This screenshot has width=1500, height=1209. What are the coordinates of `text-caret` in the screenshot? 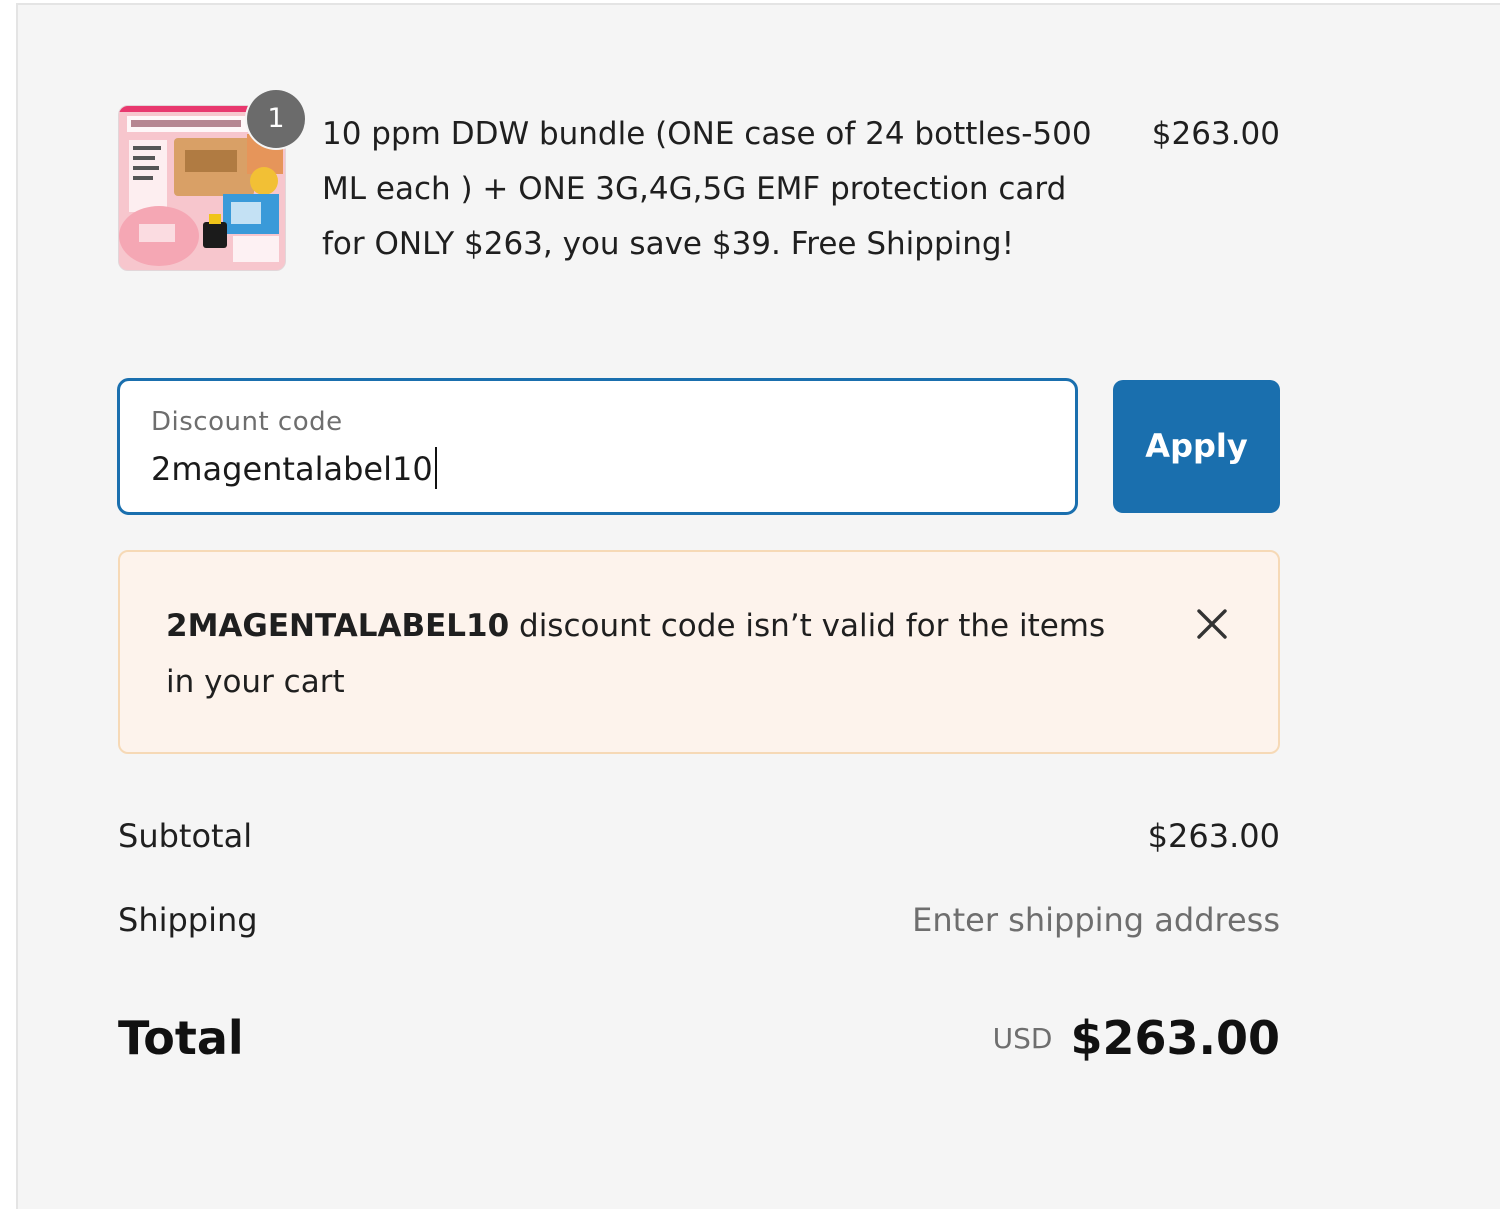 It's located at (435, 468).